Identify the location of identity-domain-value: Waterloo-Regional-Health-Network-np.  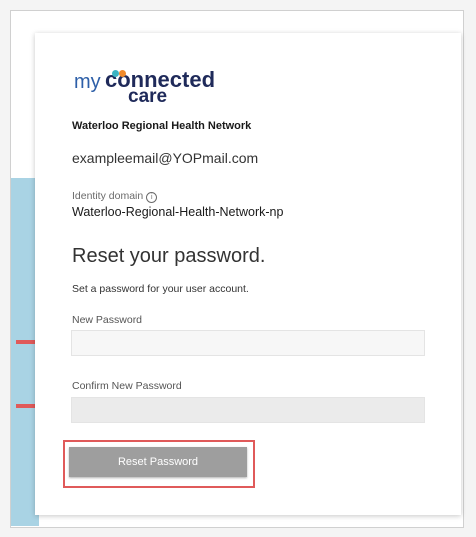
(178, 212).